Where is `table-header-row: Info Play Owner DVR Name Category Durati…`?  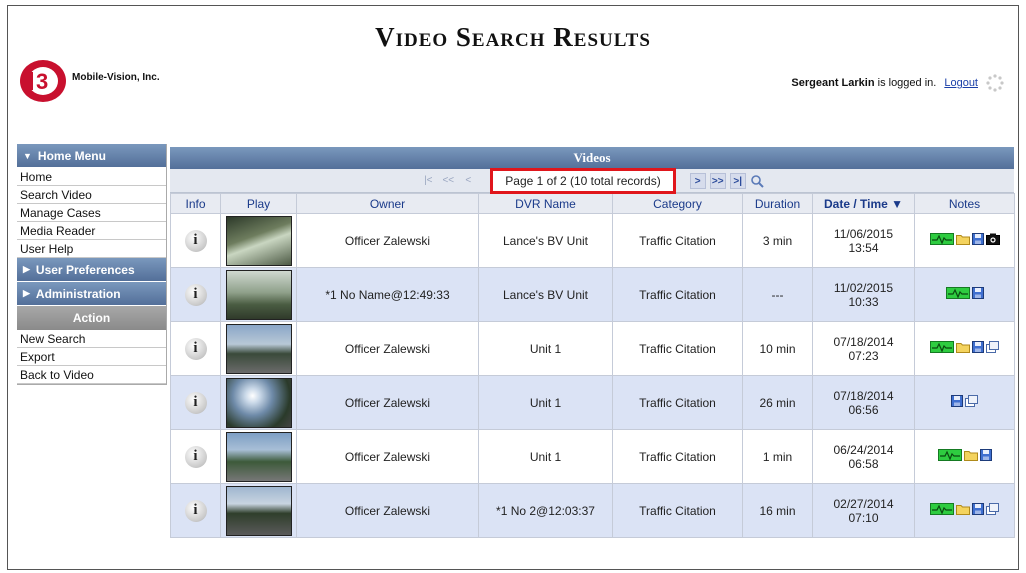
table-header-row: Info Play Owner DVR Name Category Durati… is located at coordinates (592, 203).